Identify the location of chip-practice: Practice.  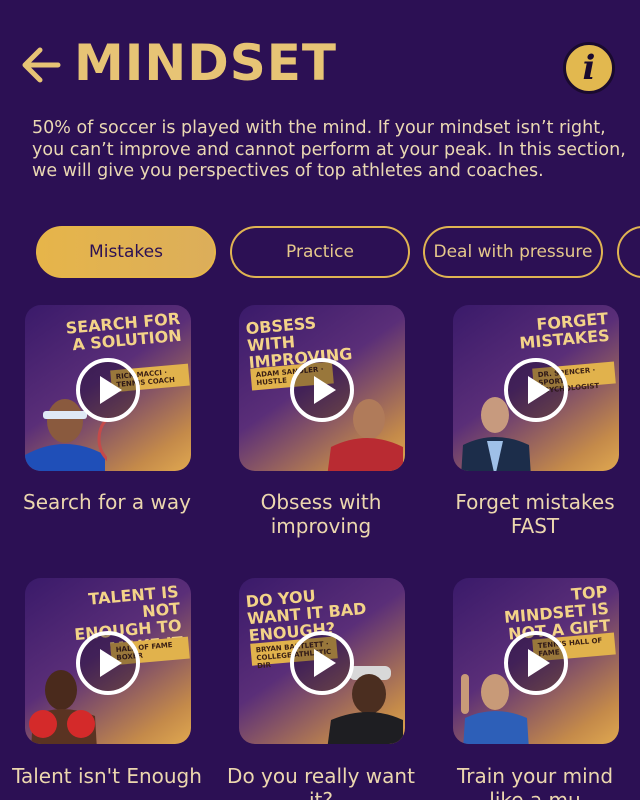
(320, 252).